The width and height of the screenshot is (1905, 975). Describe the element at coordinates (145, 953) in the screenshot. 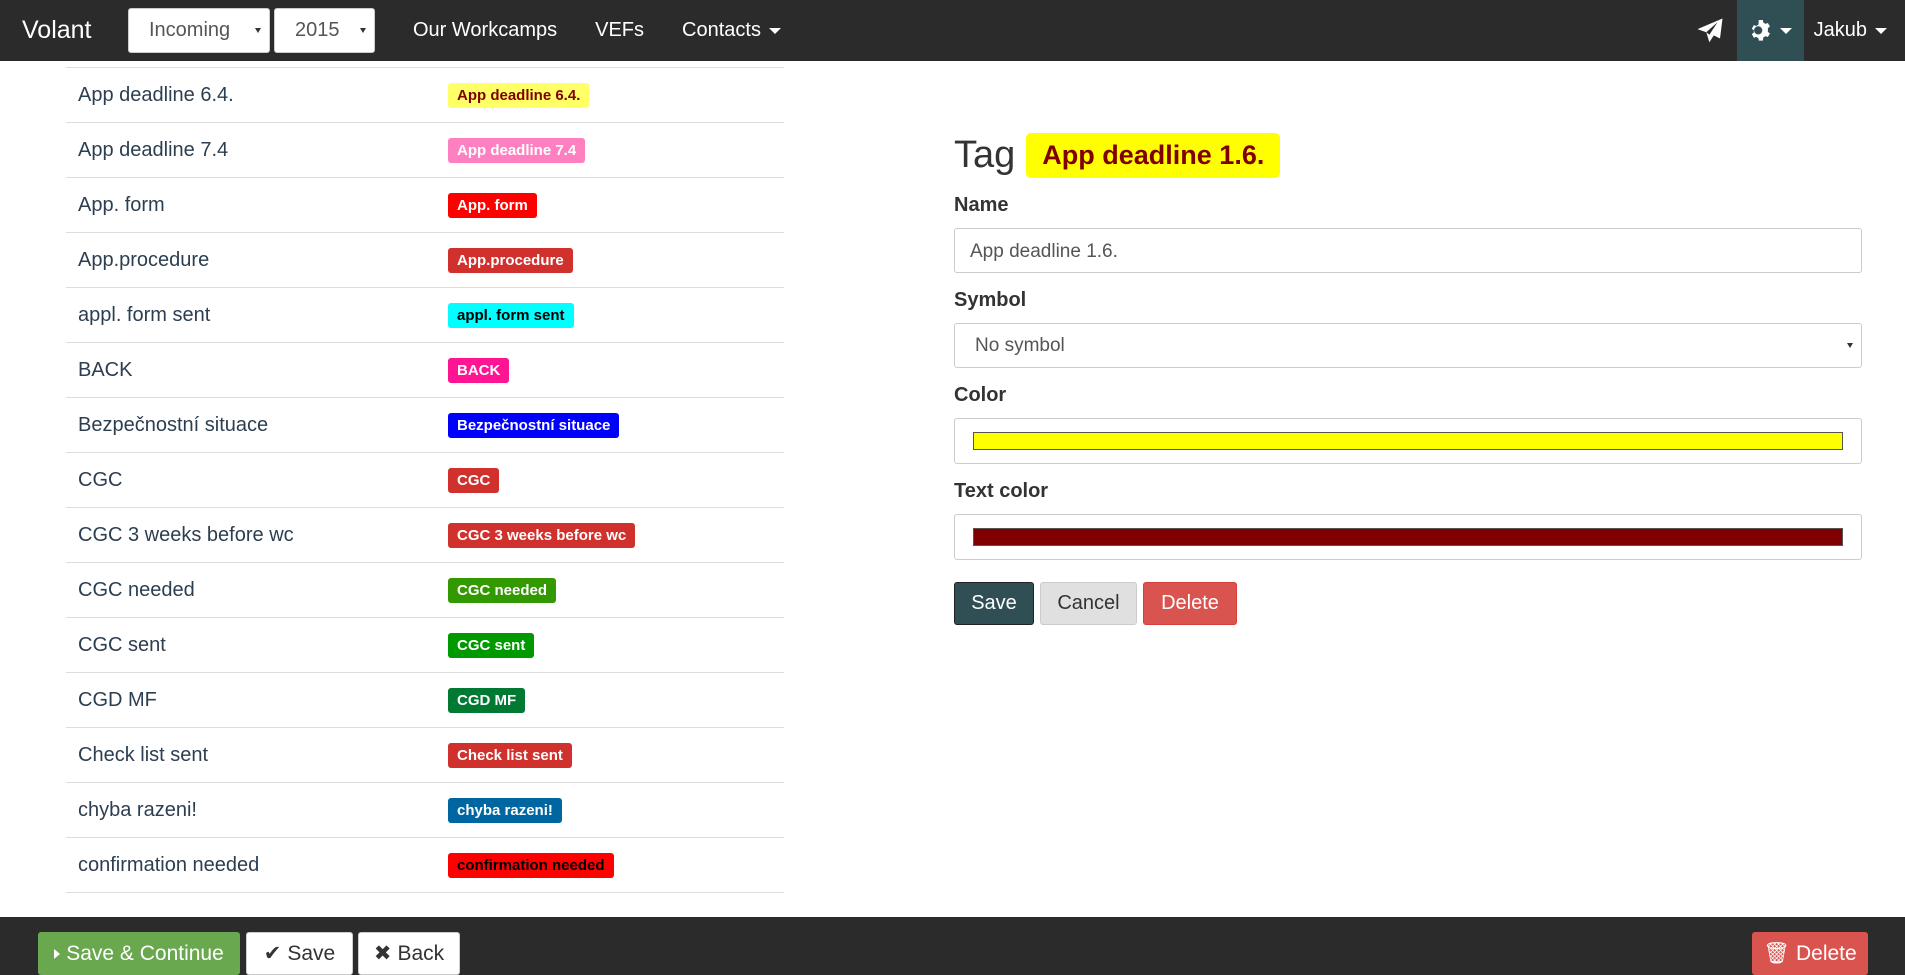

I see `save-continue-label: Save & Continue` at that location.